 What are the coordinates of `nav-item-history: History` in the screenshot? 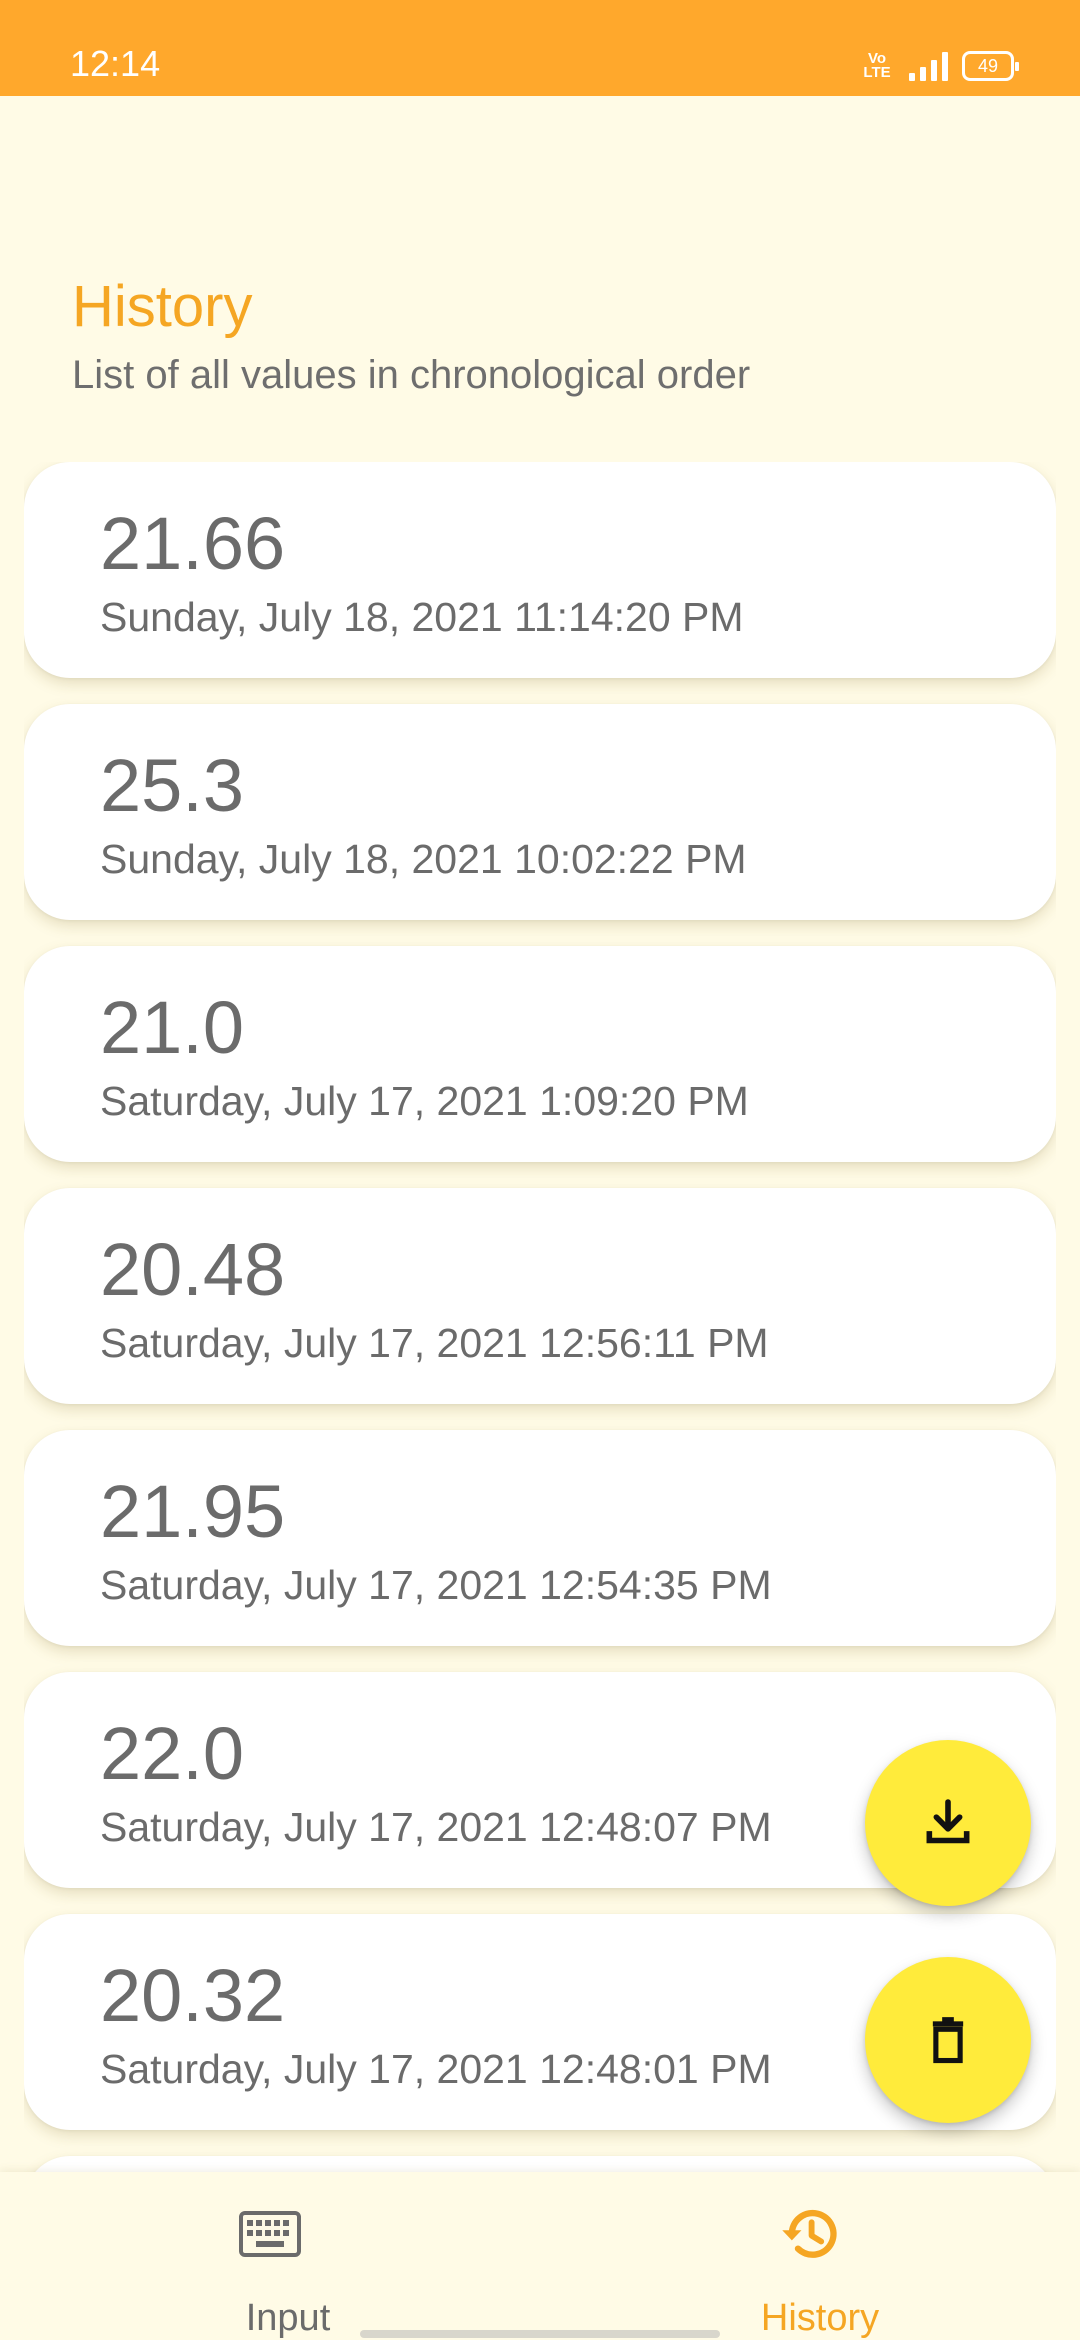 It's located at (810, 2256).